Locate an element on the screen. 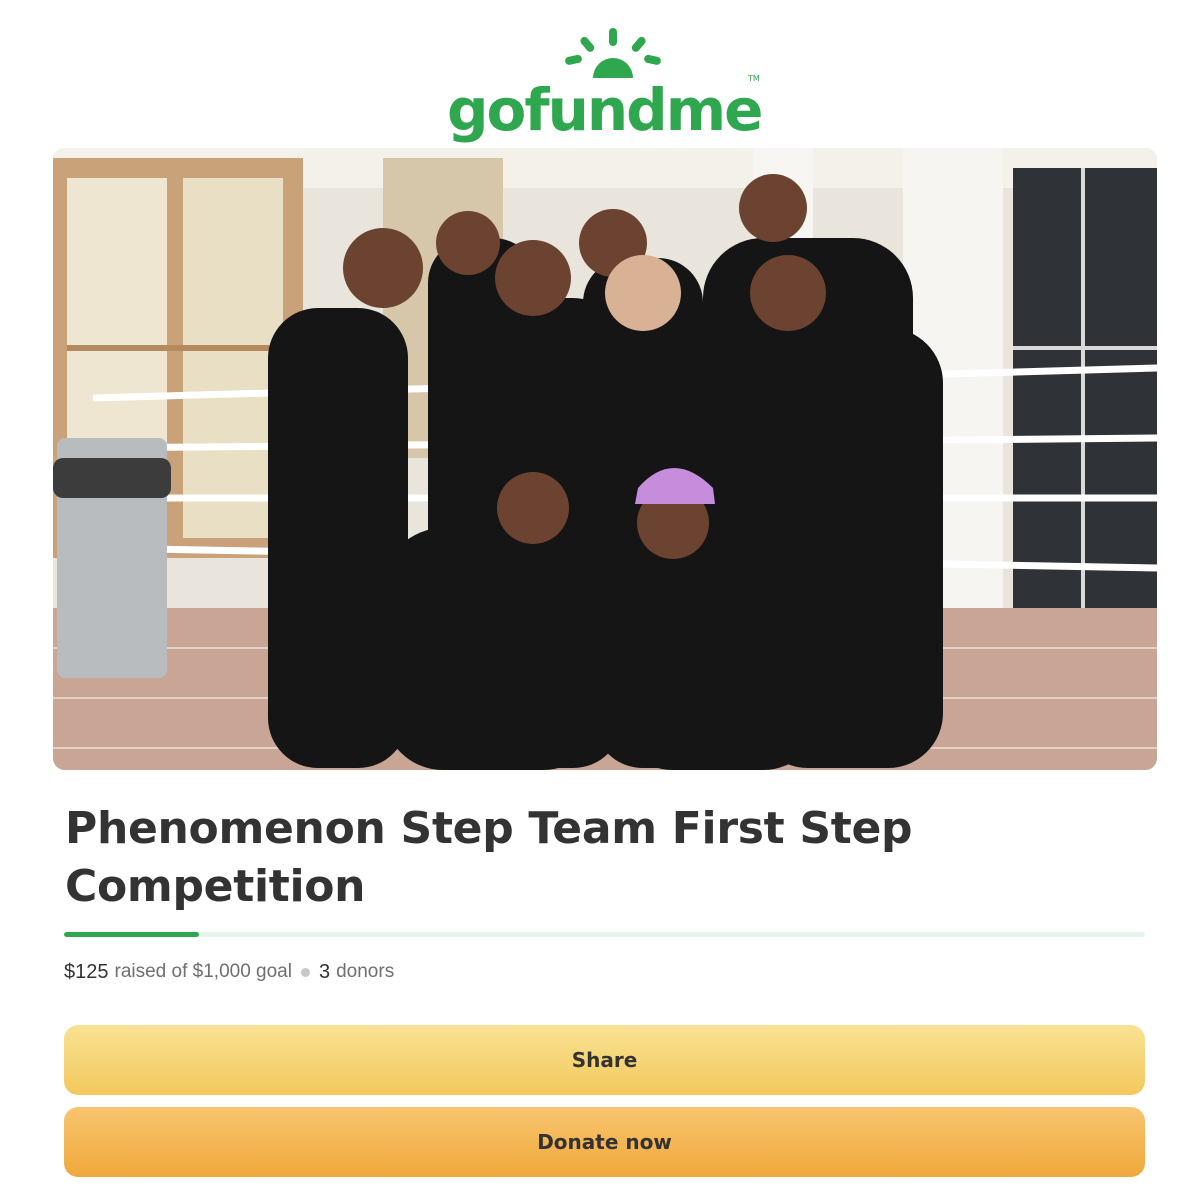 This screenshot has width=1200, height=1200. donate-button-label: Donate now is located at coordinates (604, 1142).